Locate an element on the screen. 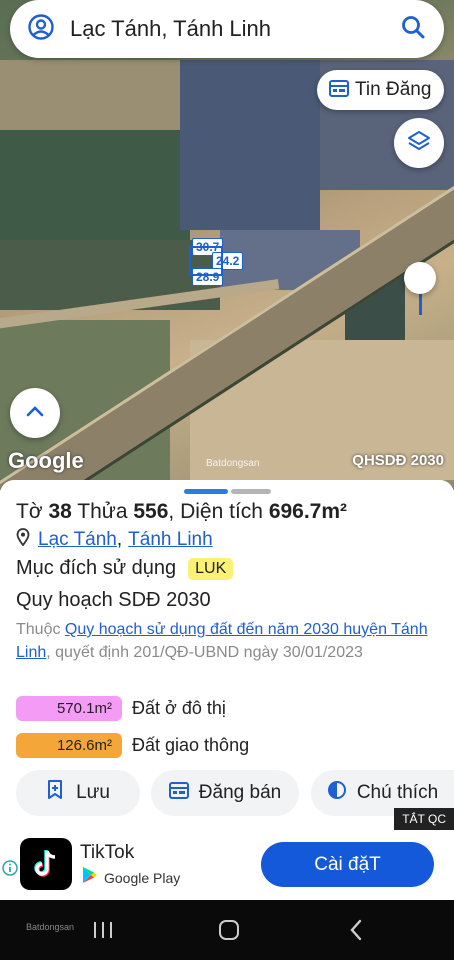 The image size is (454, 960). zone-row: 570.1m² Đất ở đô thị is located at coordinates (121, 708).